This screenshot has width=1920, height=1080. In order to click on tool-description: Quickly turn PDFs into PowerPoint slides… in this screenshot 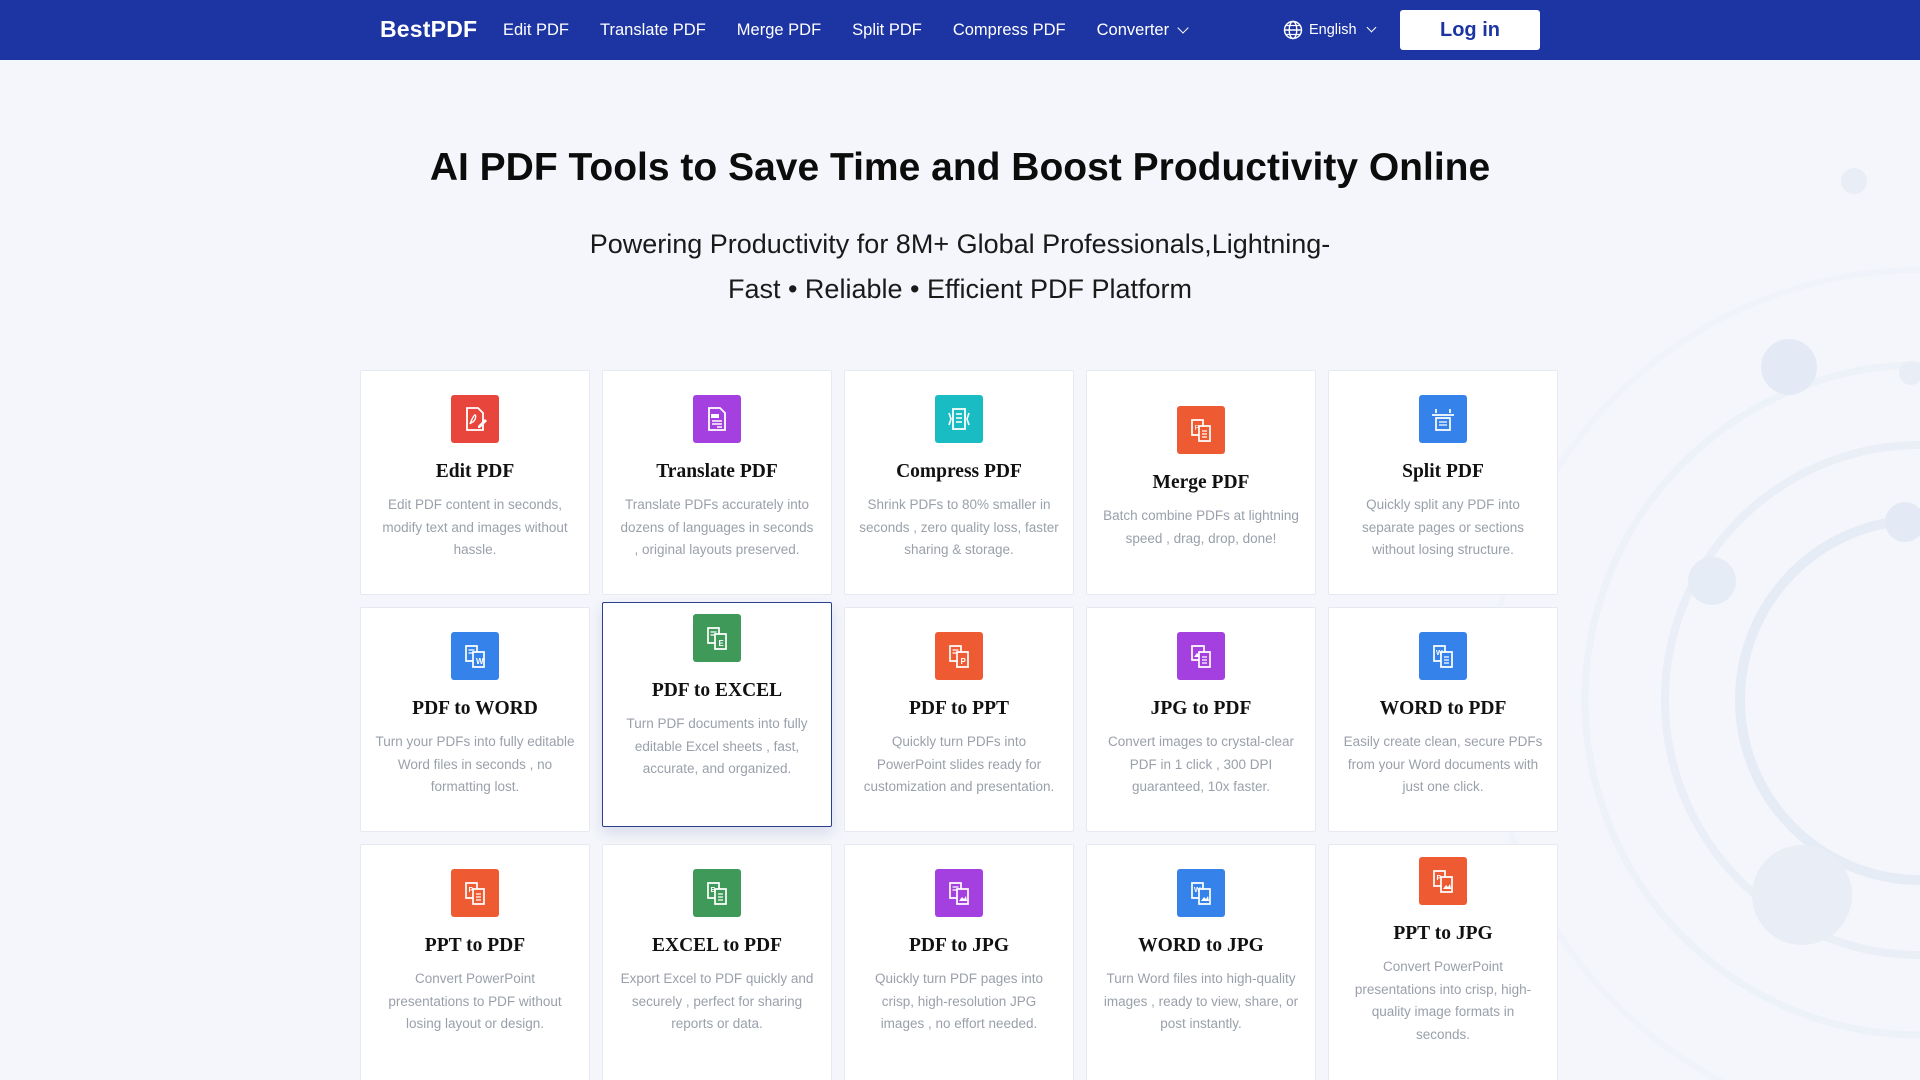, I will do `click(959, 764)`.